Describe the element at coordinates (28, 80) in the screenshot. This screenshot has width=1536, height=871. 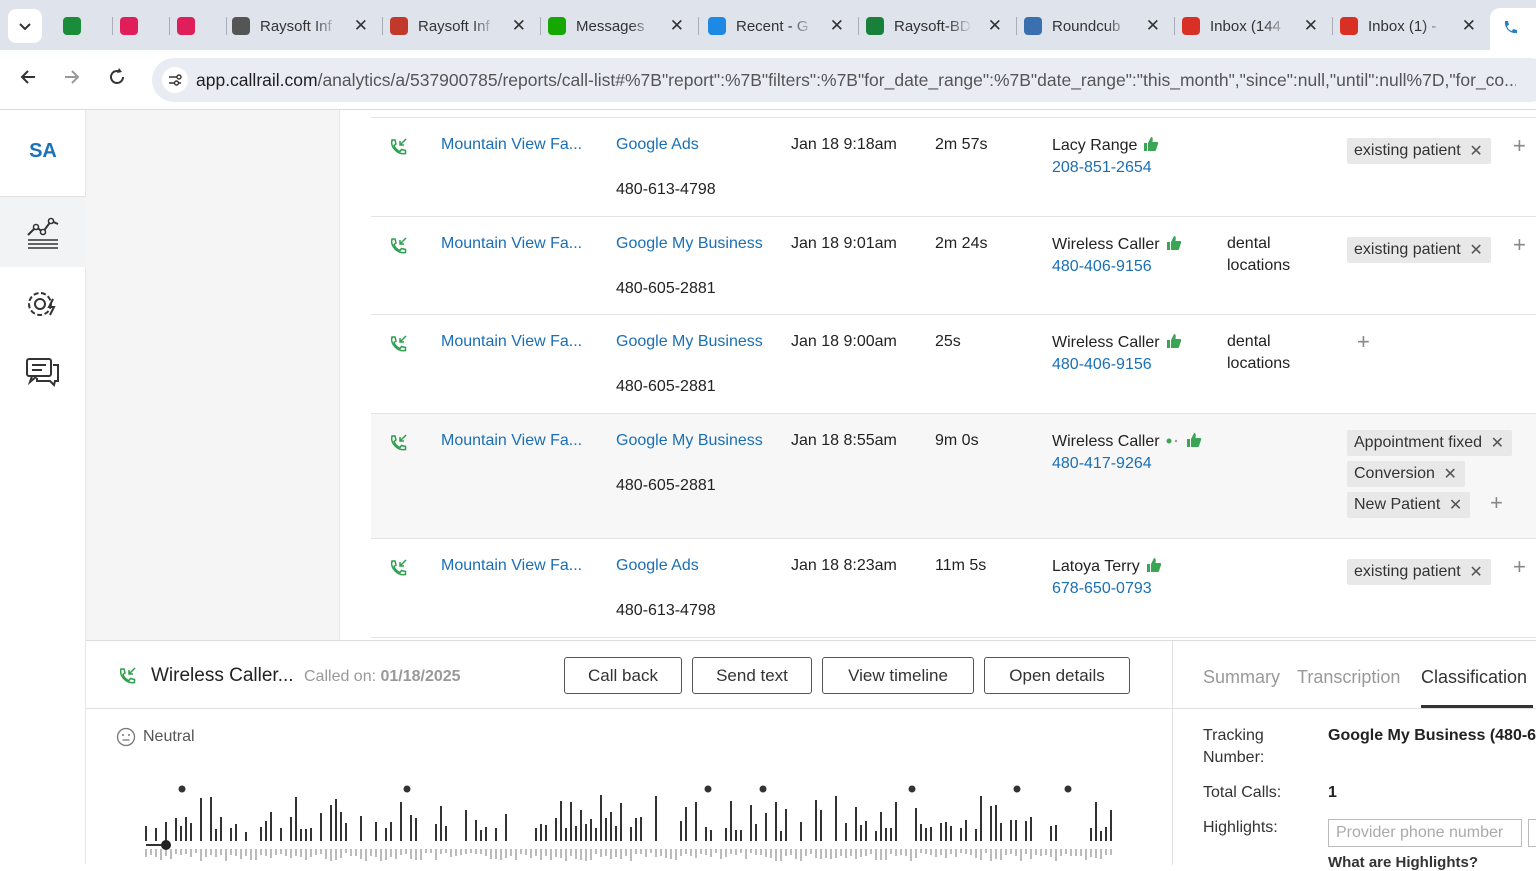
I see `back-button` at that location.